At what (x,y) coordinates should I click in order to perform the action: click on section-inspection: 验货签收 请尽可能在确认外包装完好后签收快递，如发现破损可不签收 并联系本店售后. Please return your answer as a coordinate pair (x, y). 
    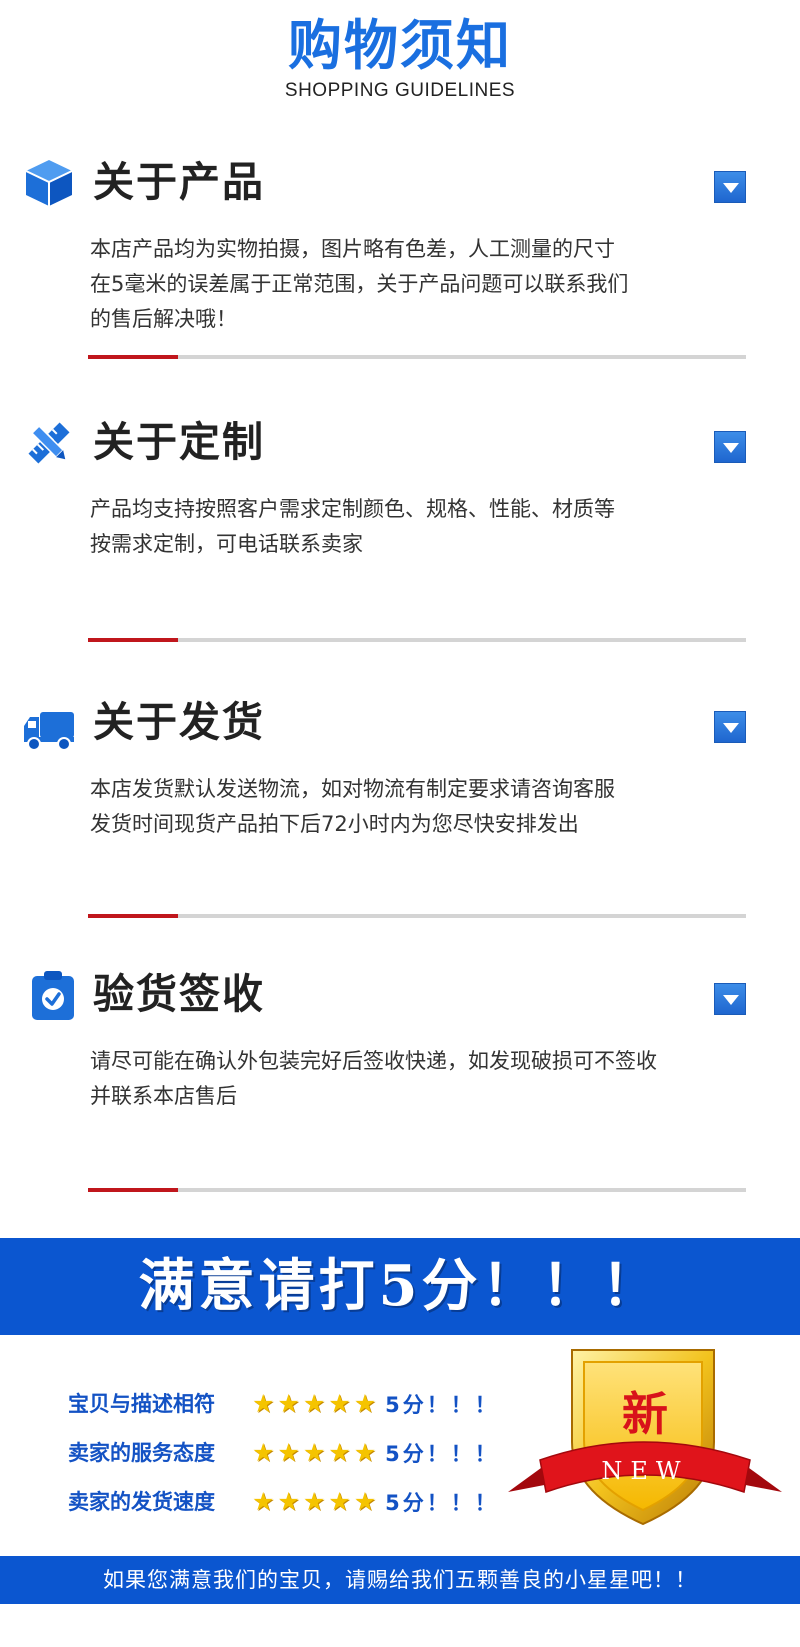
    Looking at the image, I should click on (400, 1080).